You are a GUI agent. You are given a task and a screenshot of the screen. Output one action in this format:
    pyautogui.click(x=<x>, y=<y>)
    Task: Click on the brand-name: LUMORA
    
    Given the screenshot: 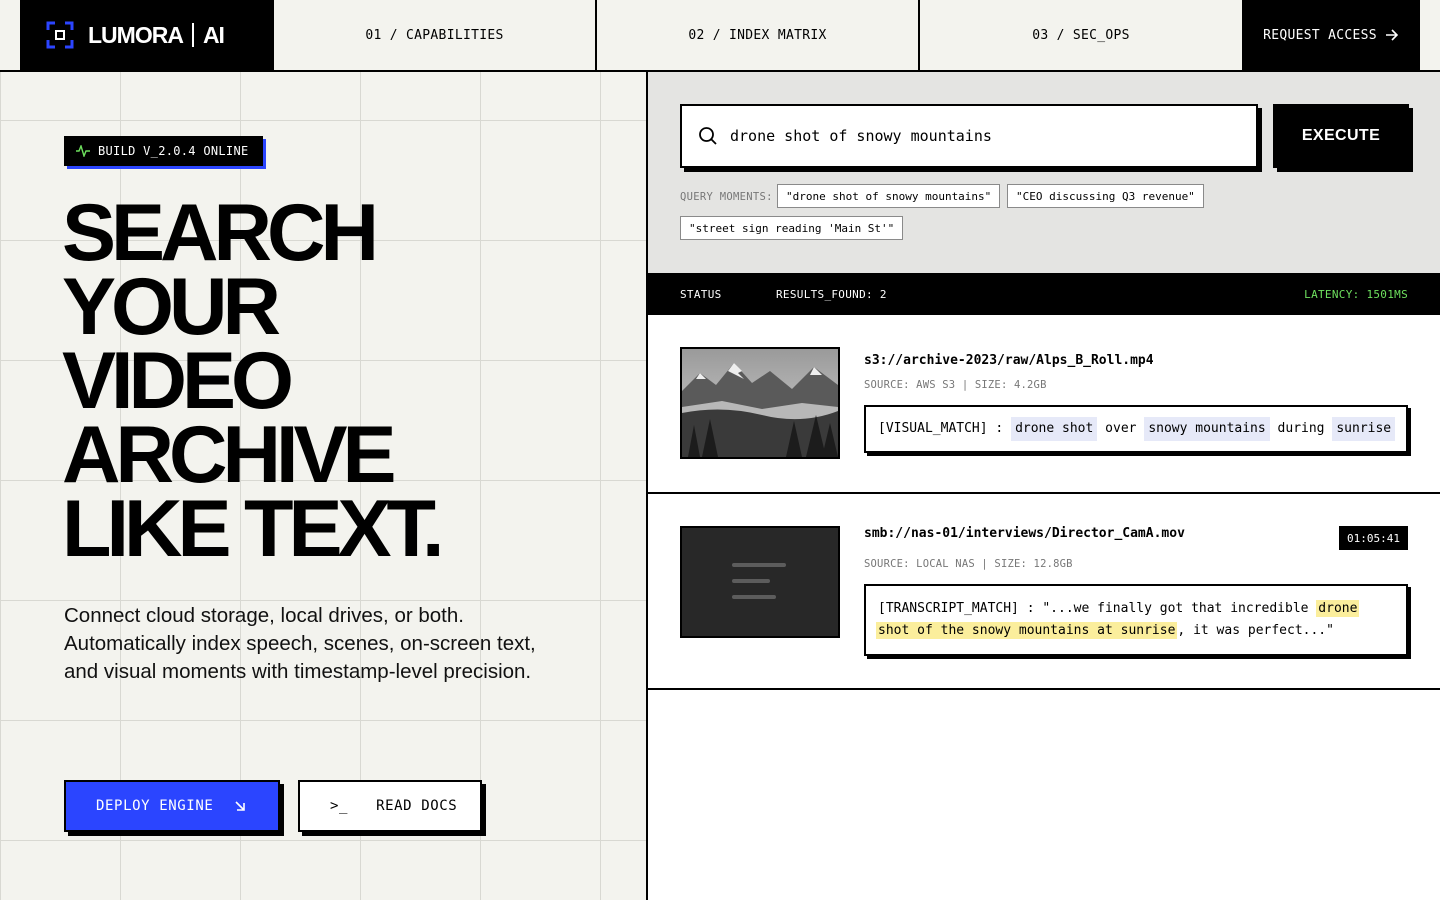 What is the action you would take?
    pyautogui.click(x=141, y=35)
    